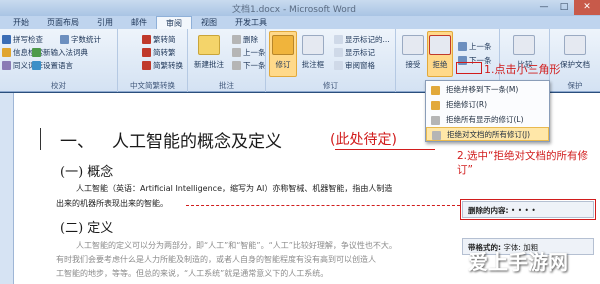 This screenshot has width=600, height=284. What do you see at coordinates (300, 22) in the screenshot?
I see `ribbon-tabs: 开始 页面布局 引用 邮件 审阅 视图 开发工具` at bounding box center [300, 22].